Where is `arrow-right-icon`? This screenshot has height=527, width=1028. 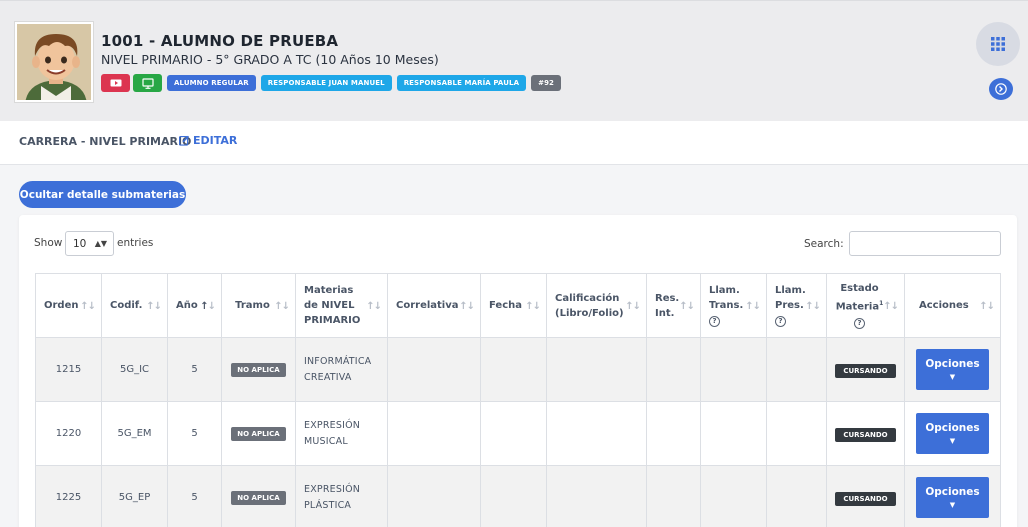
arrow-right-icon is located at coordinates (1001, 89).